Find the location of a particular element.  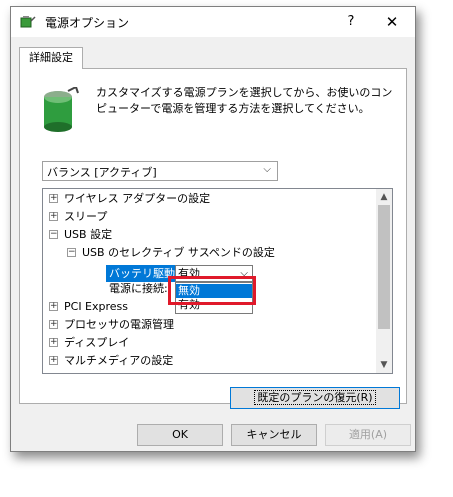

tree-scrollbar: ▲ ▼ is located at coordinates (384, 281).